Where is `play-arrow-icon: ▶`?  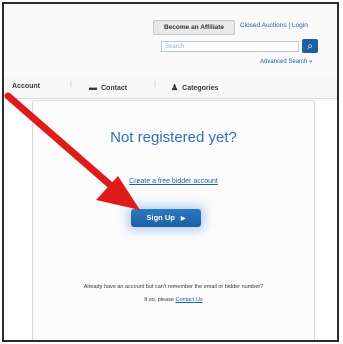
play-arrow-icon: ▶ is located at coordinates (183, 219).